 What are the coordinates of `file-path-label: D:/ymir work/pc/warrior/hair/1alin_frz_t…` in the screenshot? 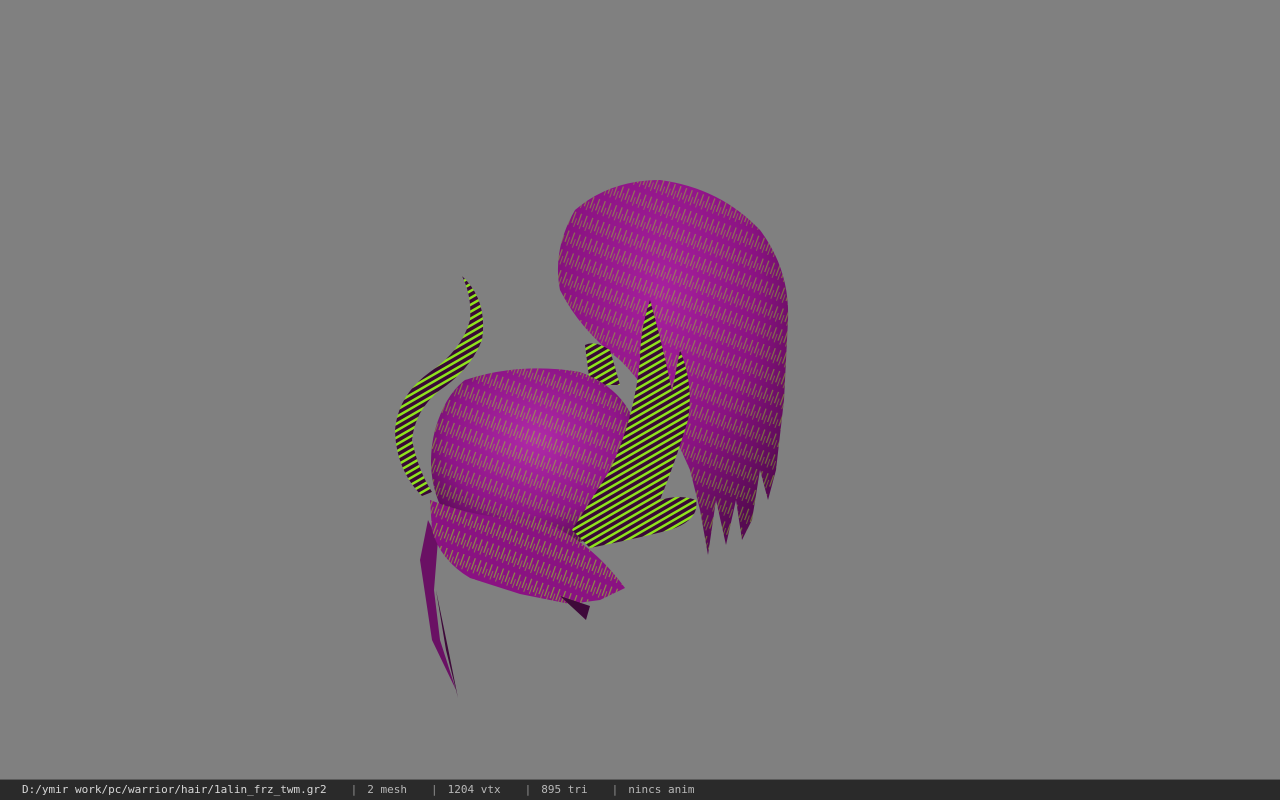 It's located at (174, 789).